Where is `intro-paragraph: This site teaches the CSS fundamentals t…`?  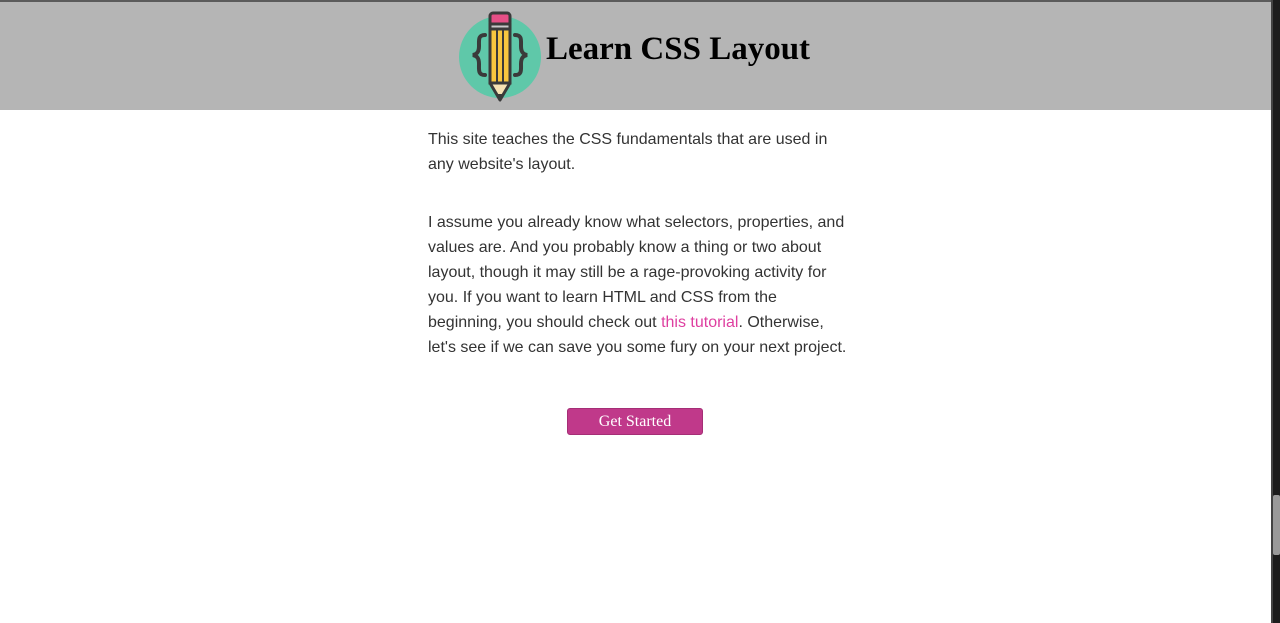 intro-paragraph: This site teaches the CSS fundamentals t… is located at coordinates (628, 152).